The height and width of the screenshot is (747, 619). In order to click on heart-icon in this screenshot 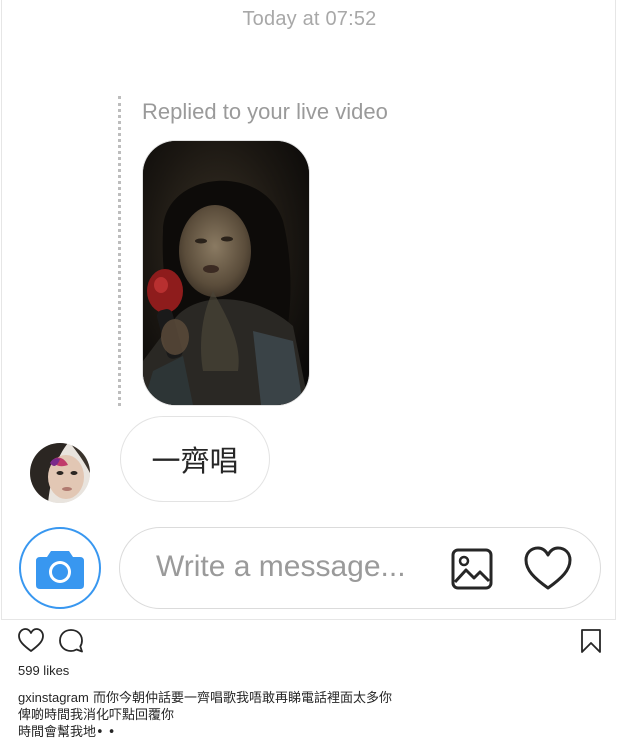, I will do `click(548, 569)`.